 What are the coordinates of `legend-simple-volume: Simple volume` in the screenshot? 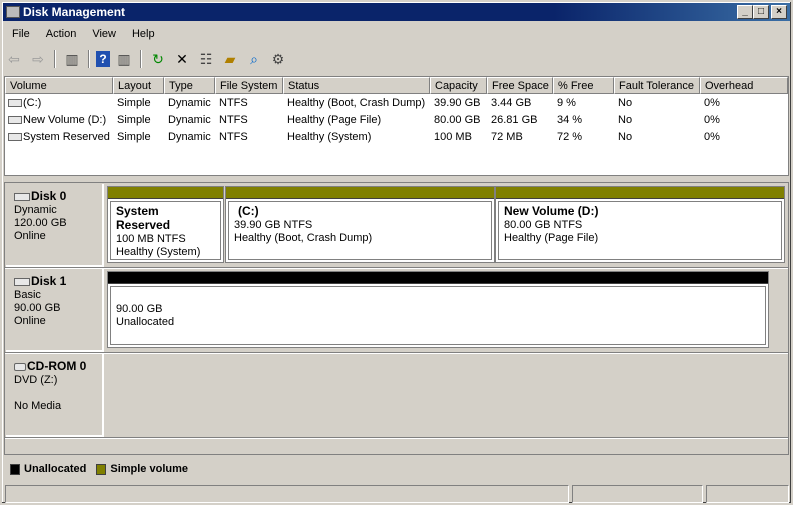 It's located at (149, 469).